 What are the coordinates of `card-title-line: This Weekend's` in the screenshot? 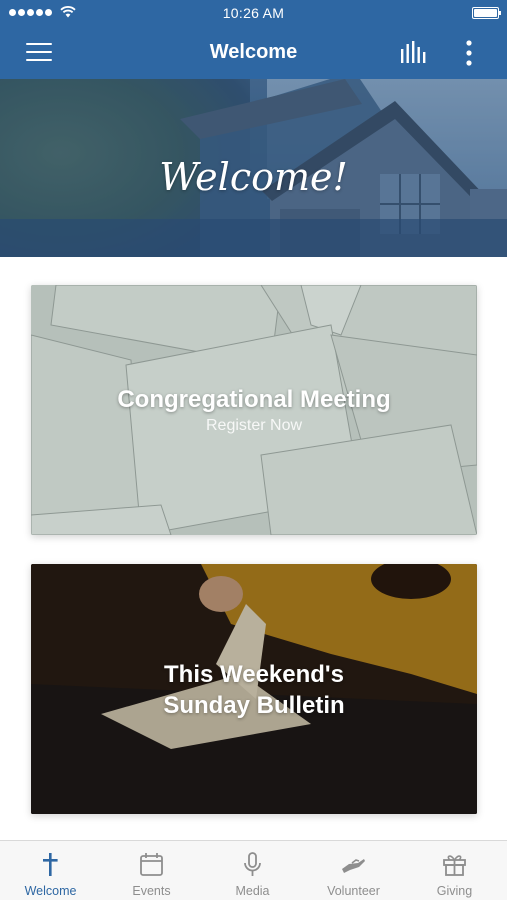 It's located at (254, 674).